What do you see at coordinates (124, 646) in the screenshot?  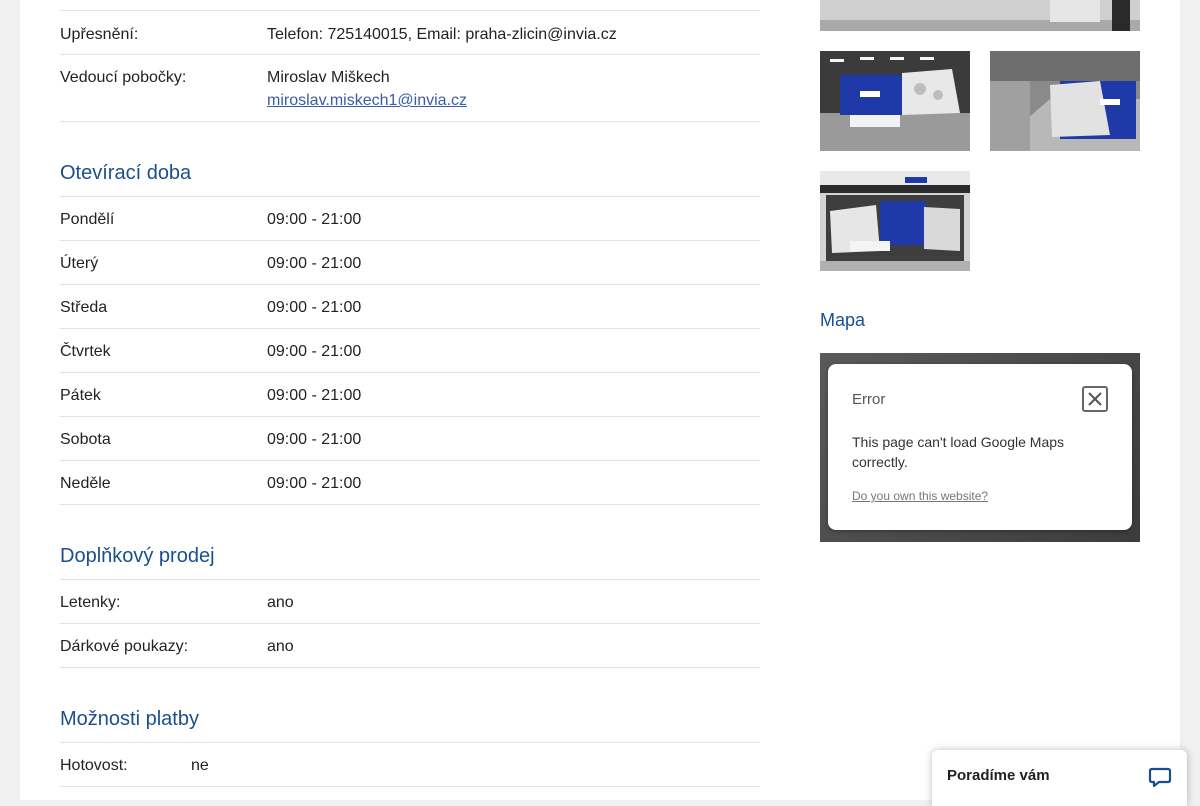 I see `extras-label: Dárkové poukazy:` at bounding box center [124, 646].